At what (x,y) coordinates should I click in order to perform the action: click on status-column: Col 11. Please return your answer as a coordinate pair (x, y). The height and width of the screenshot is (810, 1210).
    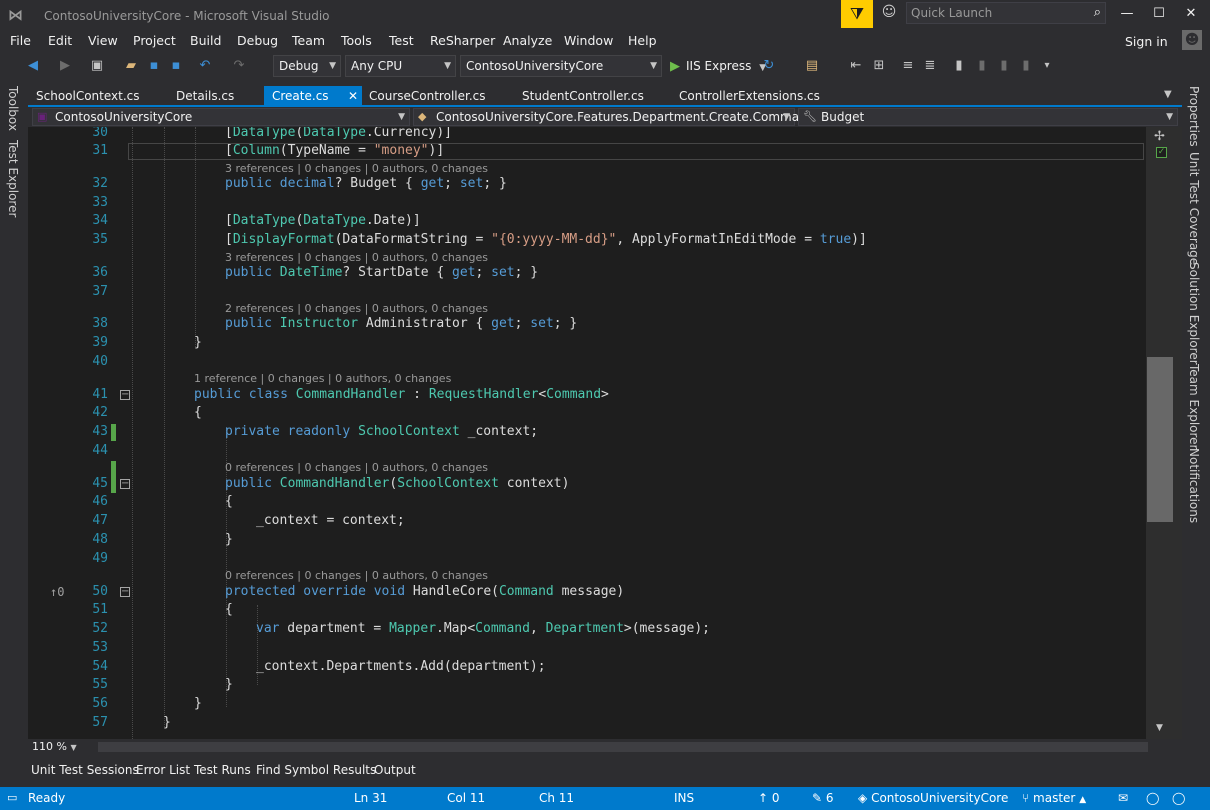
    Looking at the image, I should click on (466, 798).